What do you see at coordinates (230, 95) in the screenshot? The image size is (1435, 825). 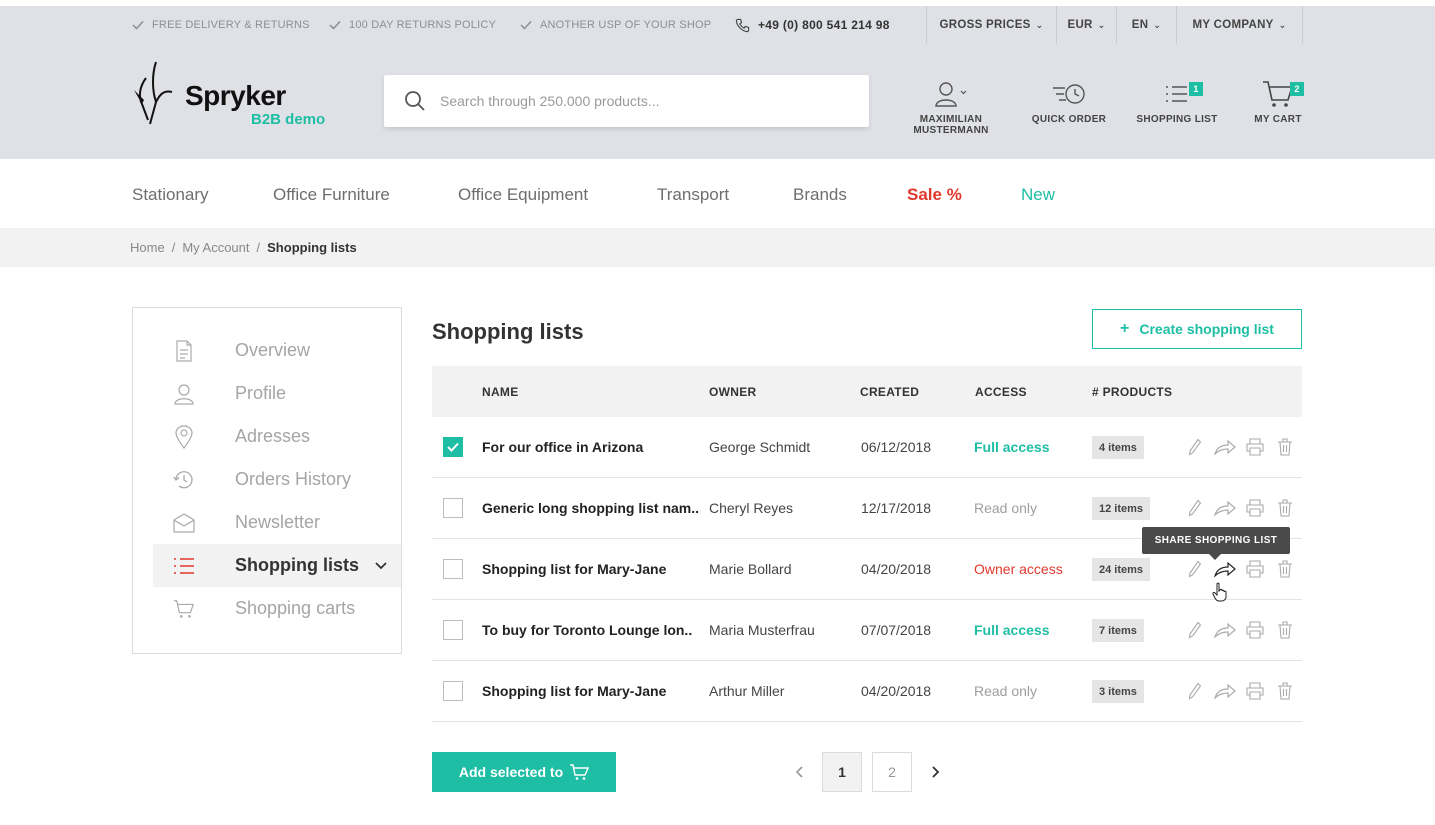 I see `logo: Spryker B2B demo` at bounding box center [230, 95].